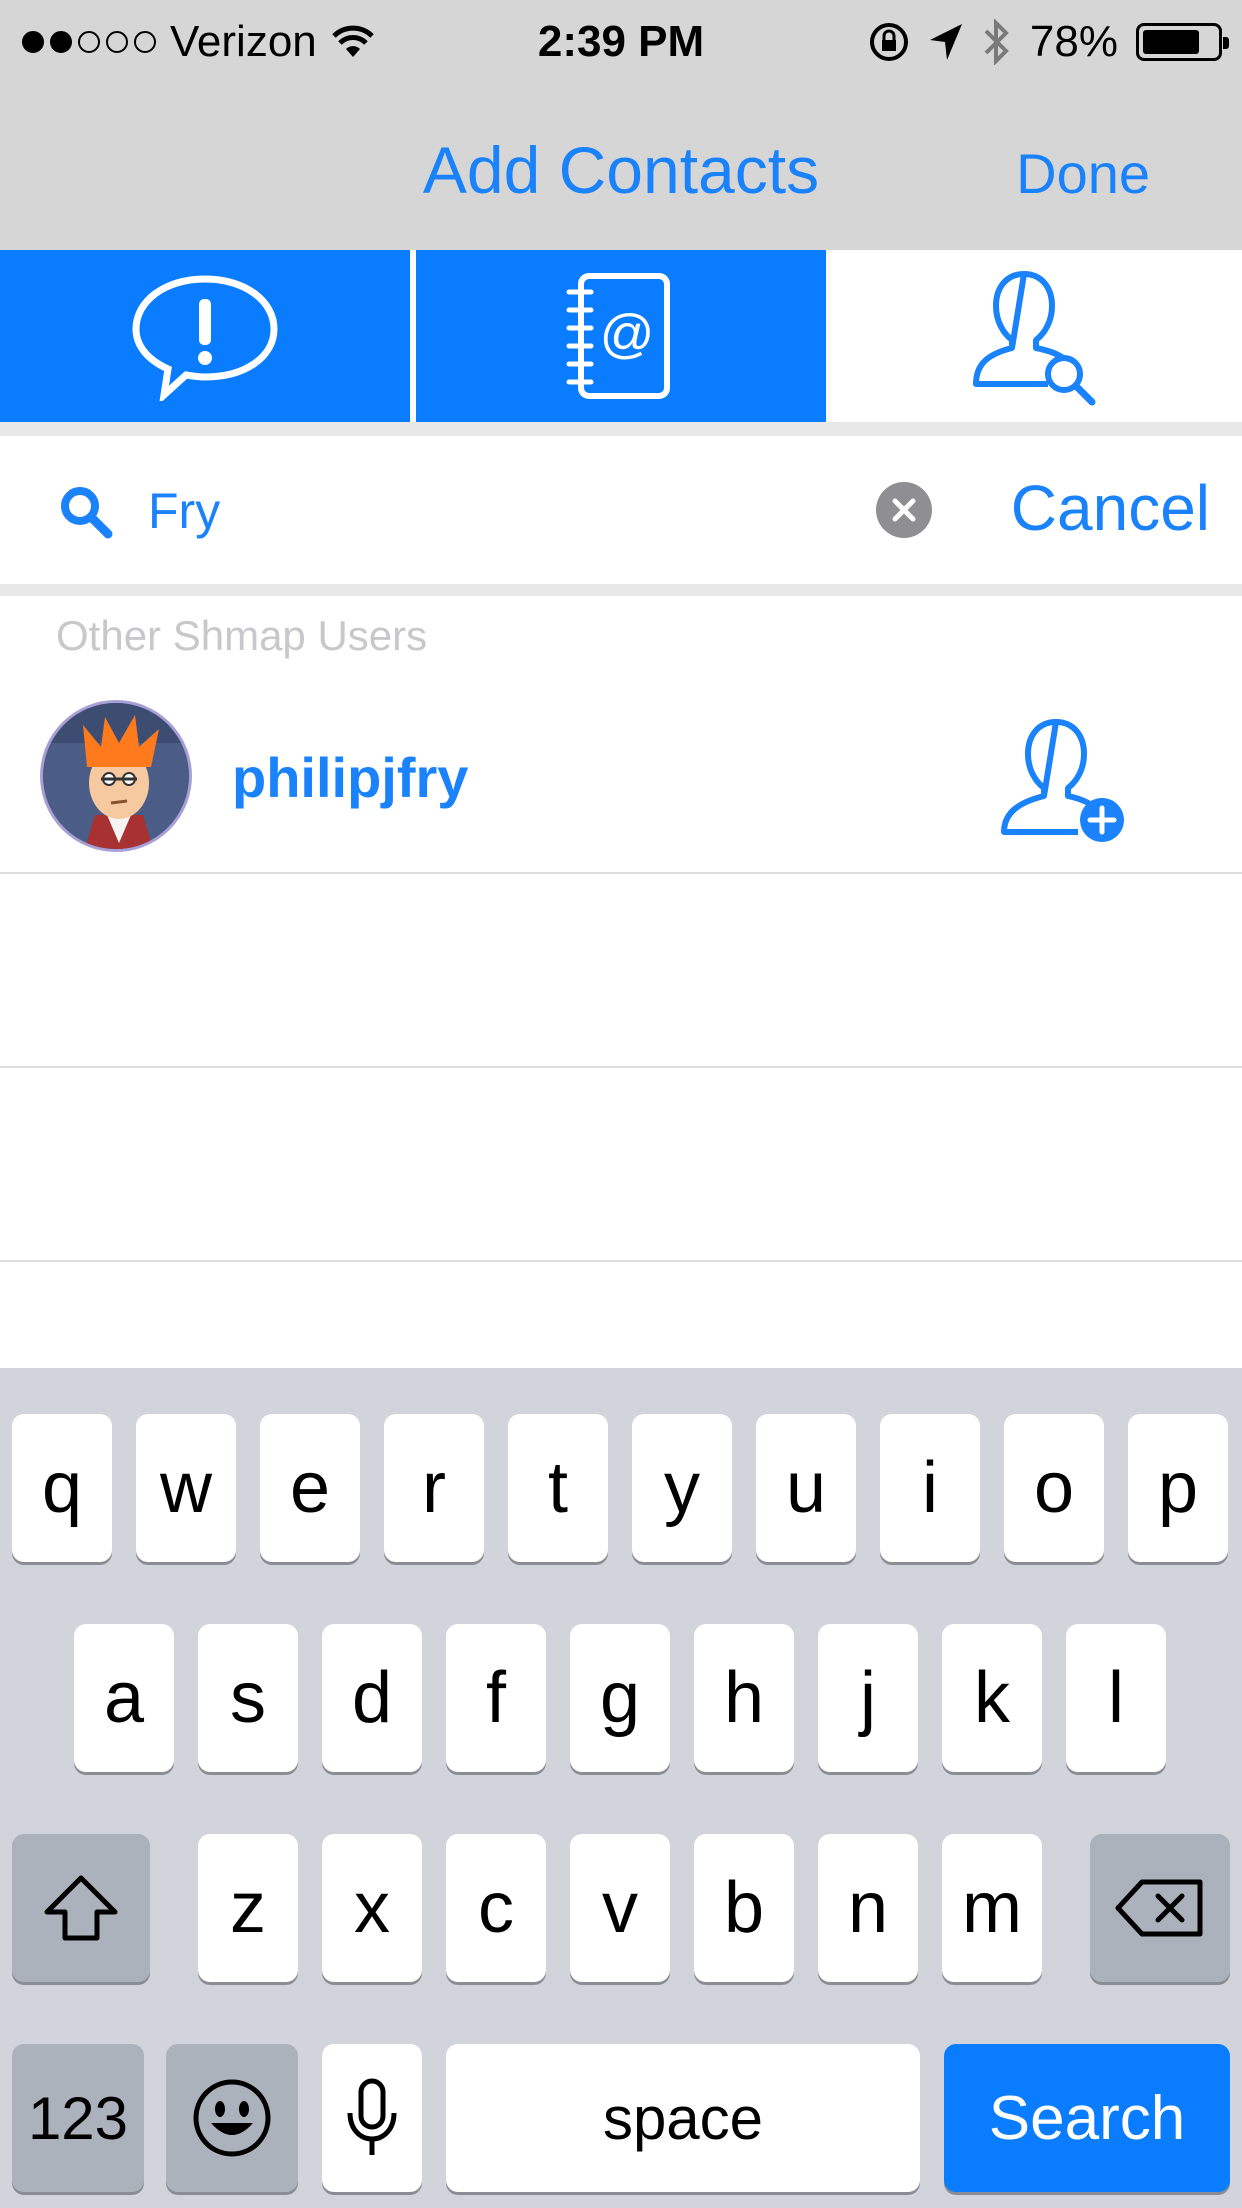  What do you see at coordinates (868, 1908) in the screenshot?
I see `key-n: n` at bounding box center [868, 1908].